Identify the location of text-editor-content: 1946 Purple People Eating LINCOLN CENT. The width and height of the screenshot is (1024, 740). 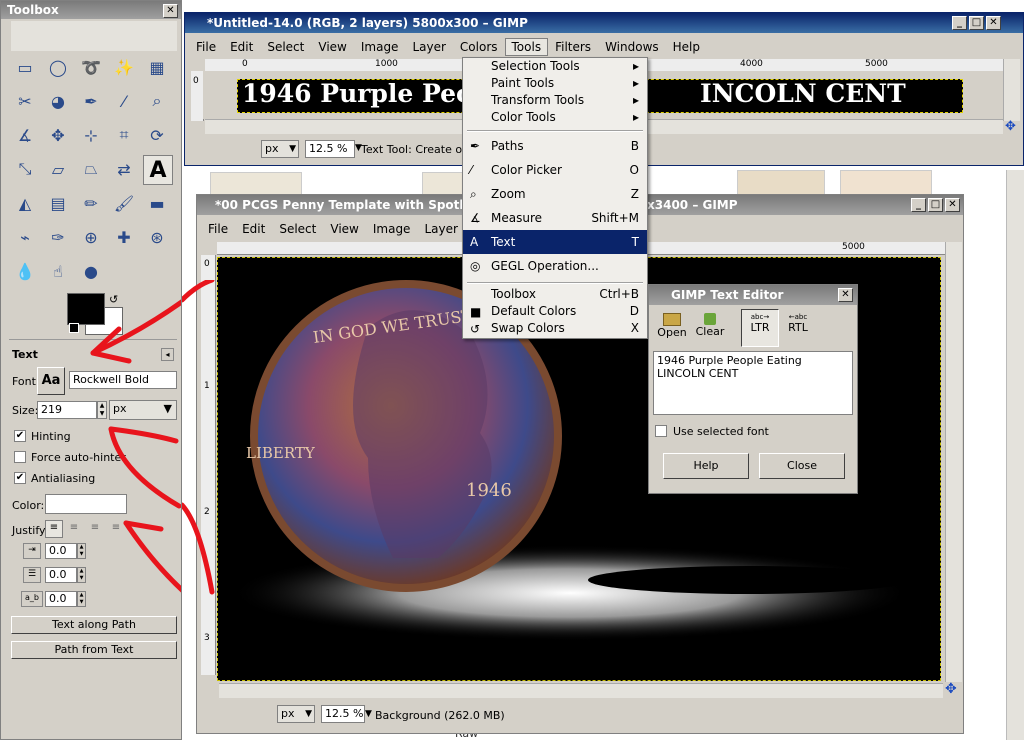
(753, 383).